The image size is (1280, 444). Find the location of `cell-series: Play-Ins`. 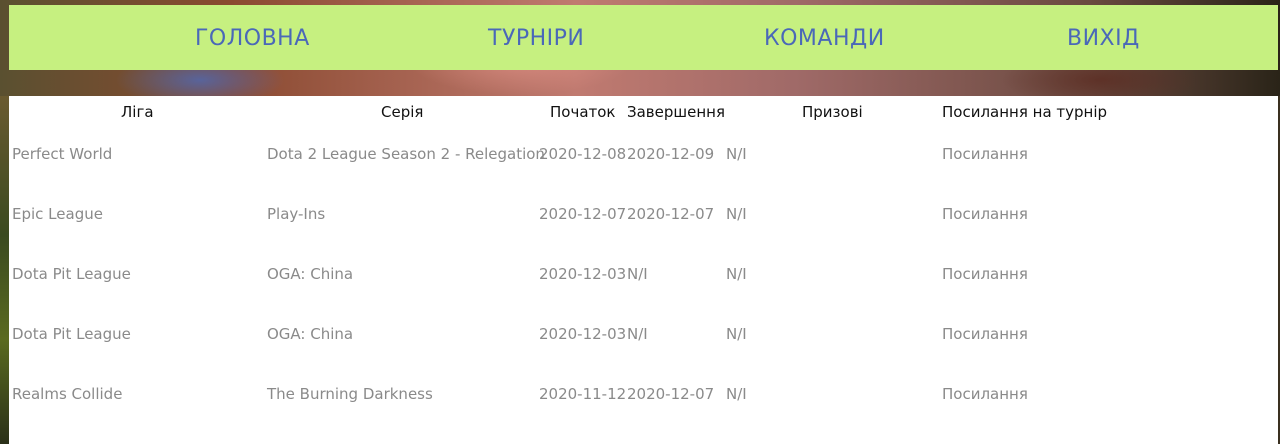

cell-series: Play-Ins is located at coordinates (296, 214).